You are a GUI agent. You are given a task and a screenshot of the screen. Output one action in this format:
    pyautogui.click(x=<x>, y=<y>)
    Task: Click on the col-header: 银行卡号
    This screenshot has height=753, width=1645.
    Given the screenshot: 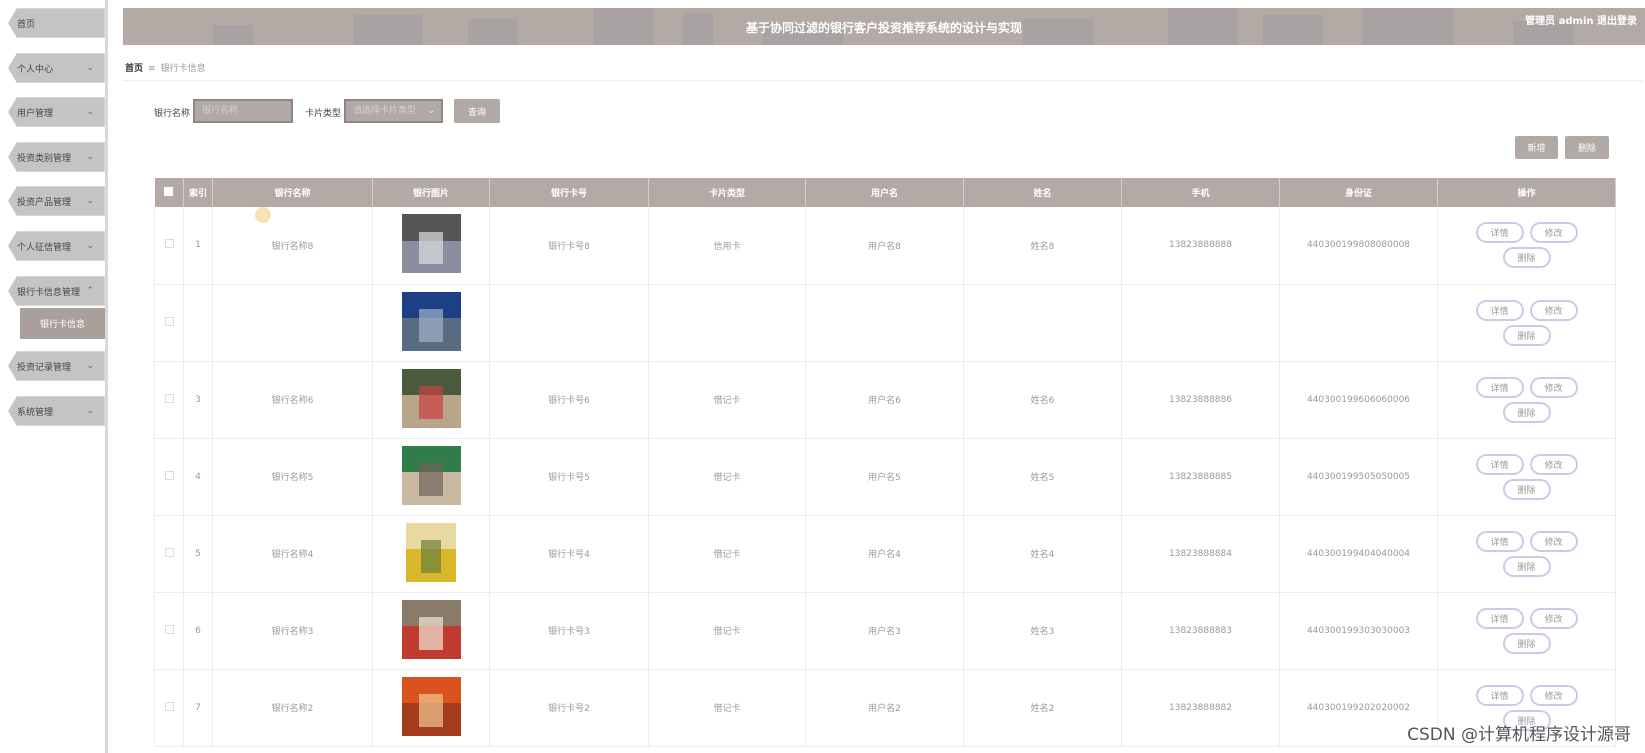 What is the action you would take?
    pyautogui.click(x=569, y=192)
    